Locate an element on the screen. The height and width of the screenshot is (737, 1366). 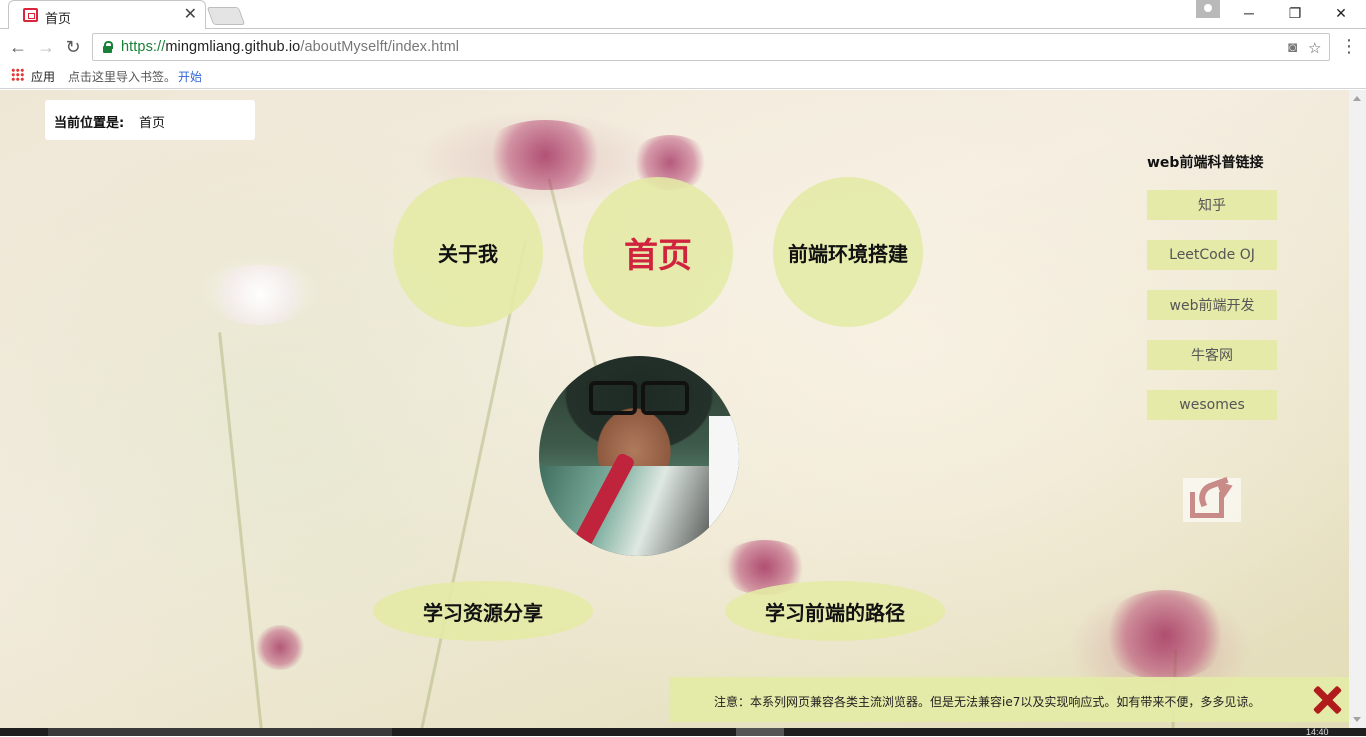
nav-resources-button: 学习资源分享 is located at coordinates (483, 611).